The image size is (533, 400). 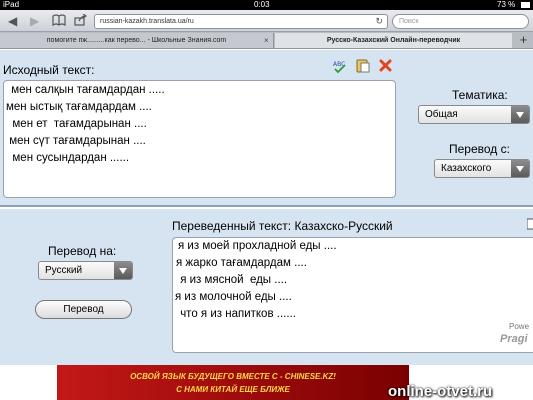 I want to click on provider-logo: Pragi, so click(x=514, y=339).